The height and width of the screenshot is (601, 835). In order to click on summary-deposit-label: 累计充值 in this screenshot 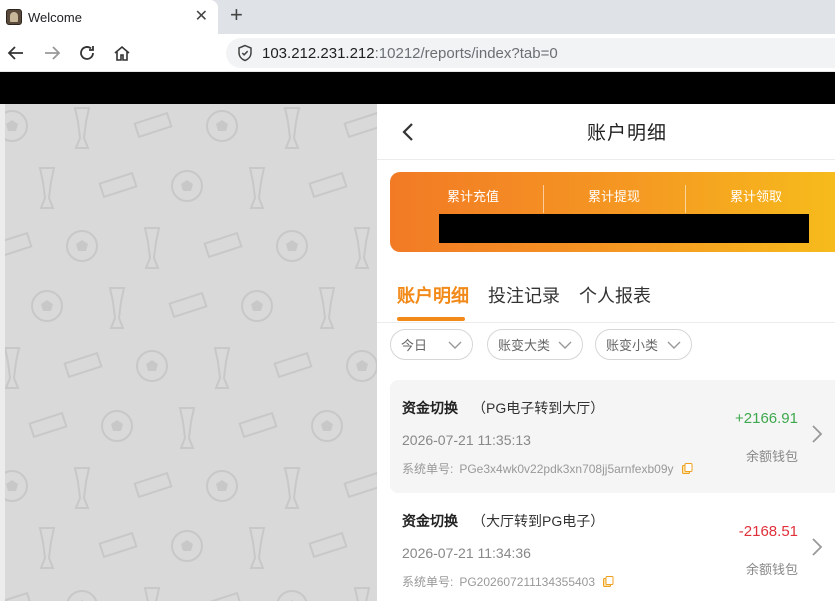, I will do `click(472, 196)`.